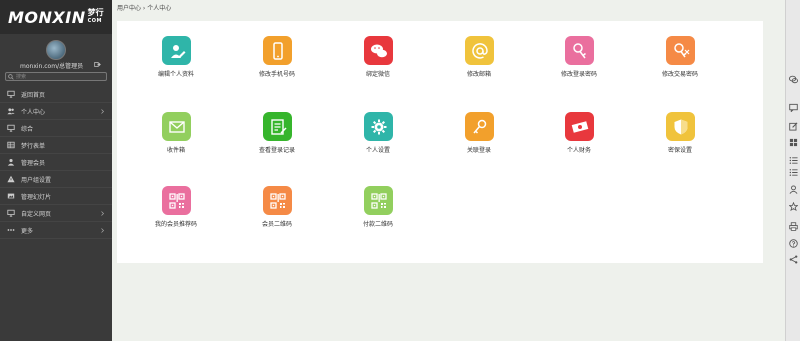 The width and height of the screenshot is (800, 341). I want to click on function-tile: 修改邮箱, so click(479, 51).